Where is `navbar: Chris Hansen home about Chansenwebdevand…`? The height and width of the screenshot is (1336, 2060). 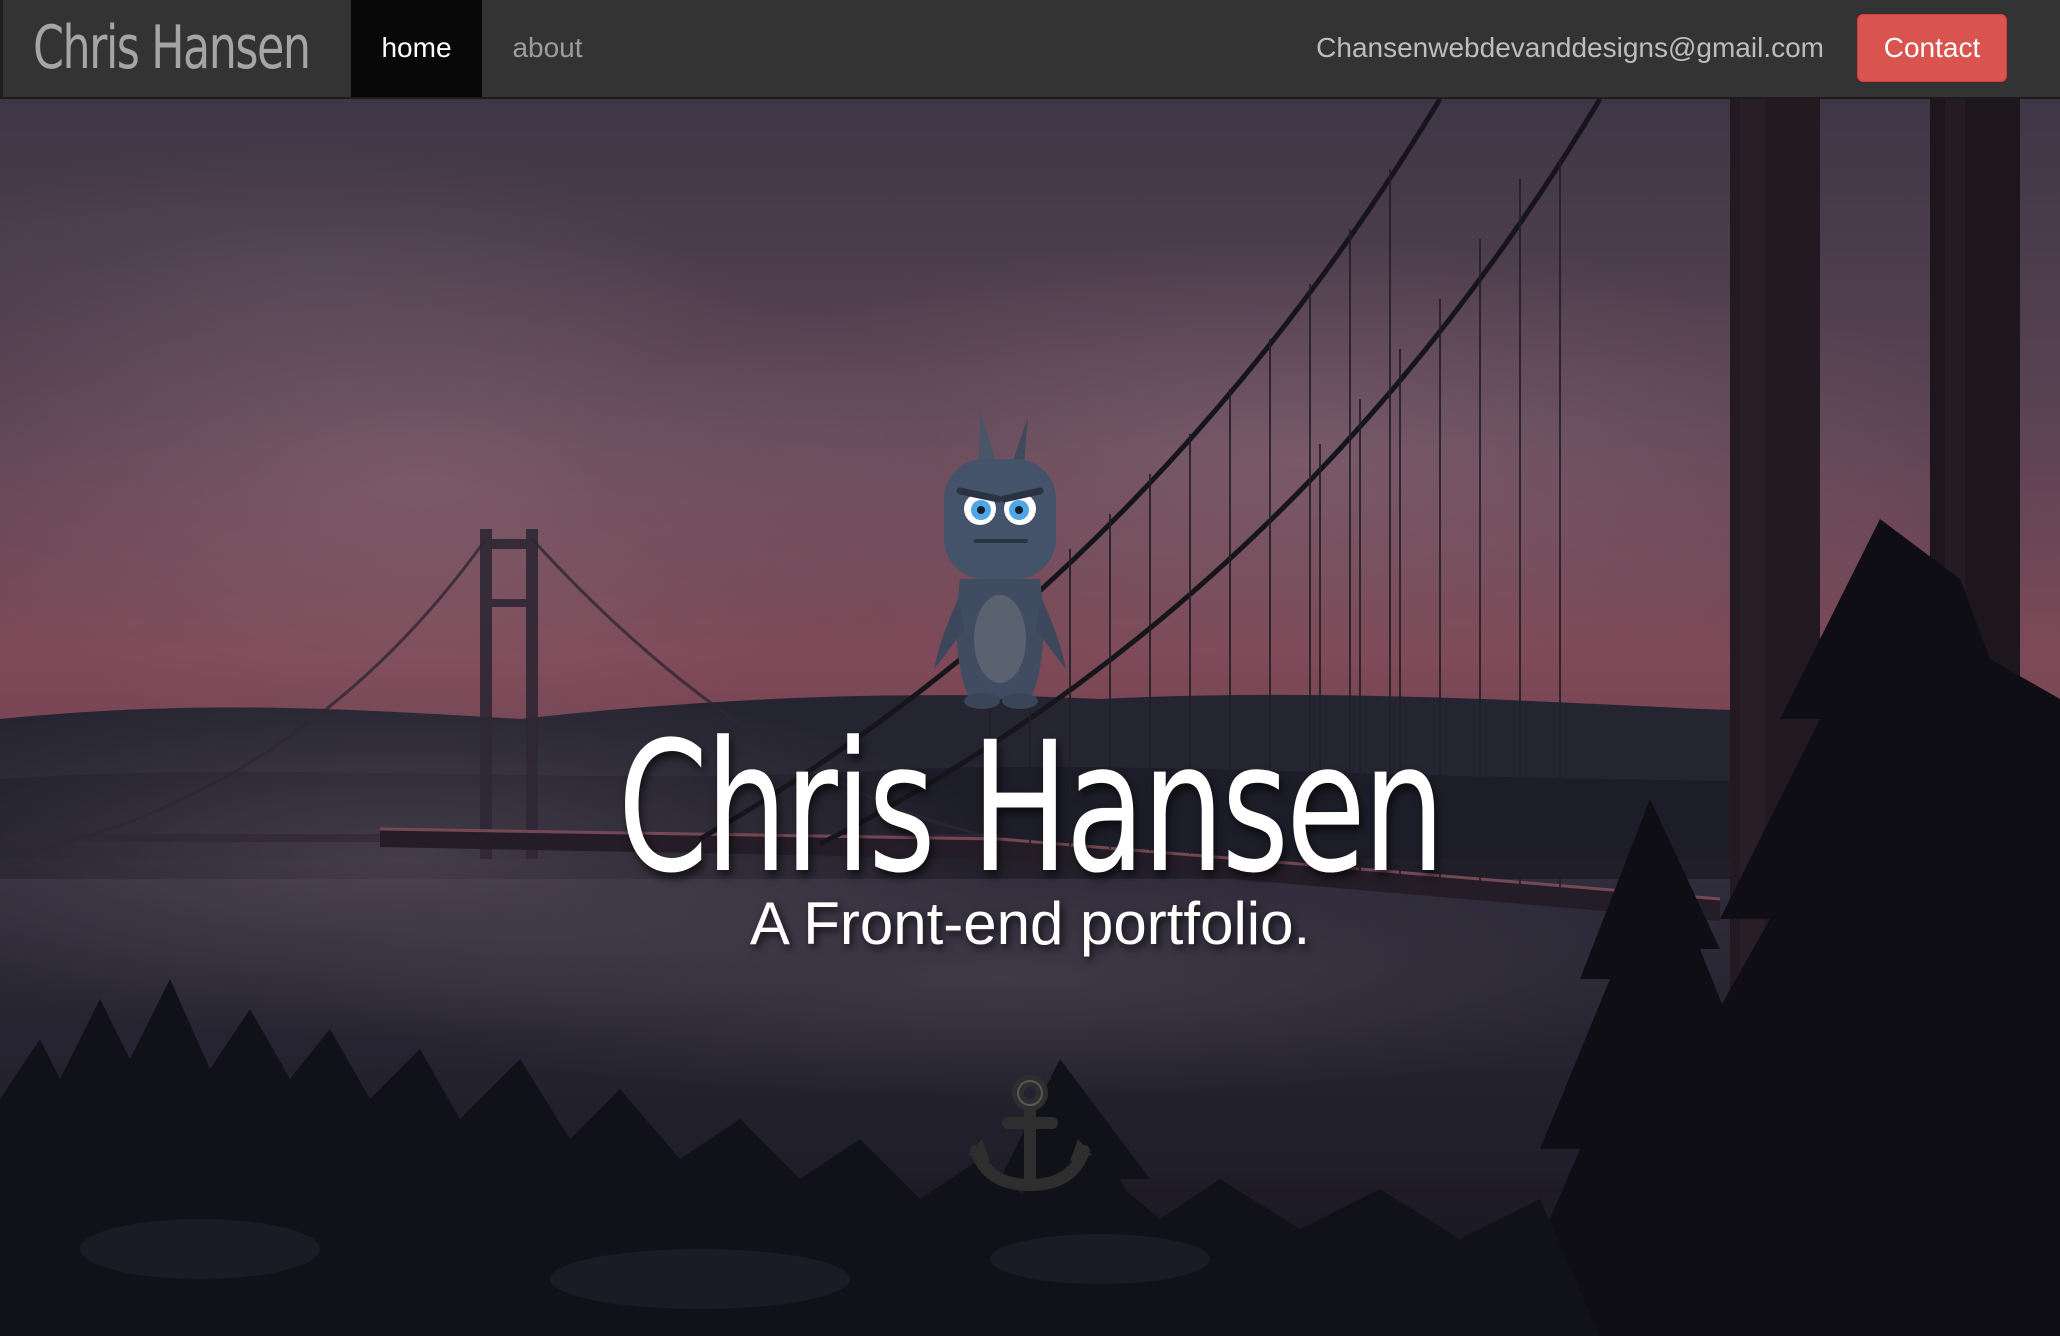 navbar: Chris Hansen home about Chansenwebdevand… is located at coordinates (1030, 49).